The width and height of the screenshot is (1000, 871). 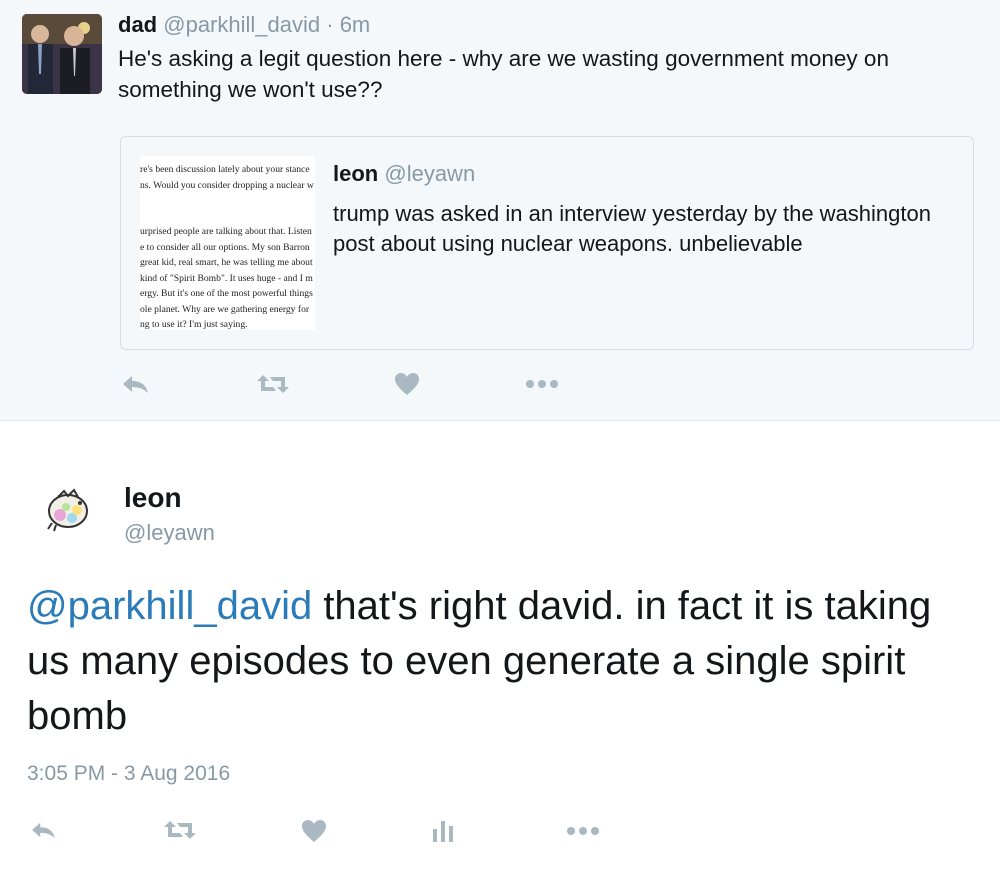 What do you see at coordinates (137, 24) in the screenshot?
I see `author-name: dad` at bounding box center [137, 24].